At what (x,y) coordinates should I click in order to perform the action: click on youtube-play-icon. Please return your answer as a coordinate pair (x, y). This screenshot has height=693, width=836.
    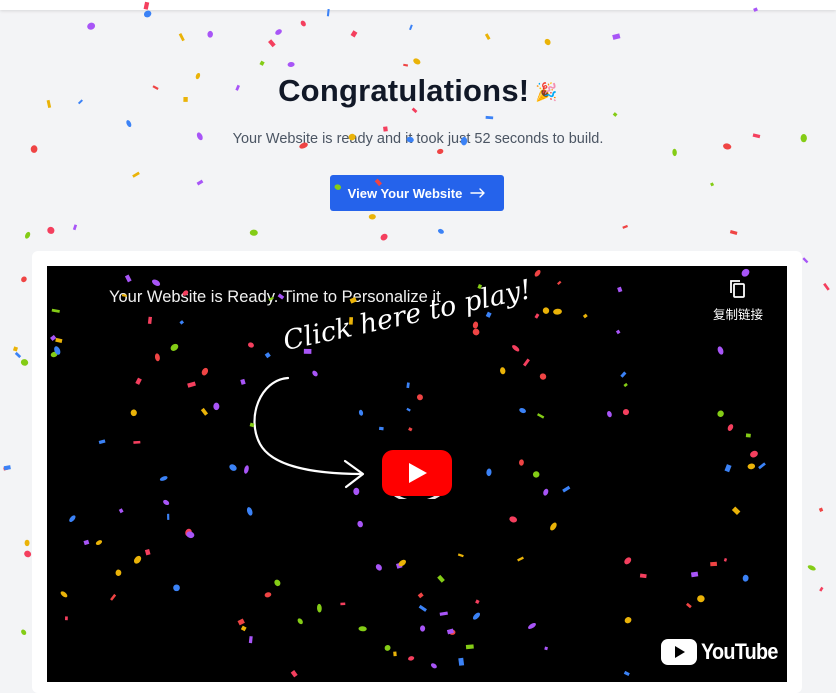
    Looking at the image, I should click on (417, 474).